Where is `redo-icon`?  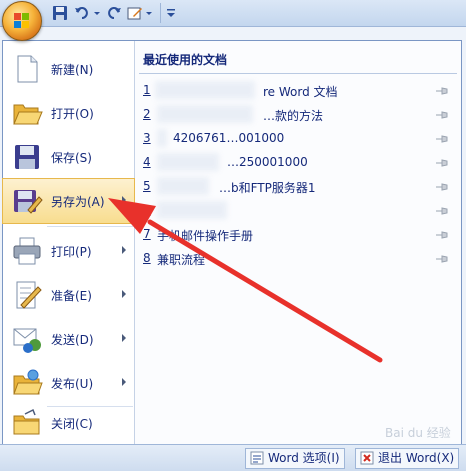
redo-icon is located at coordinates (114, 13).